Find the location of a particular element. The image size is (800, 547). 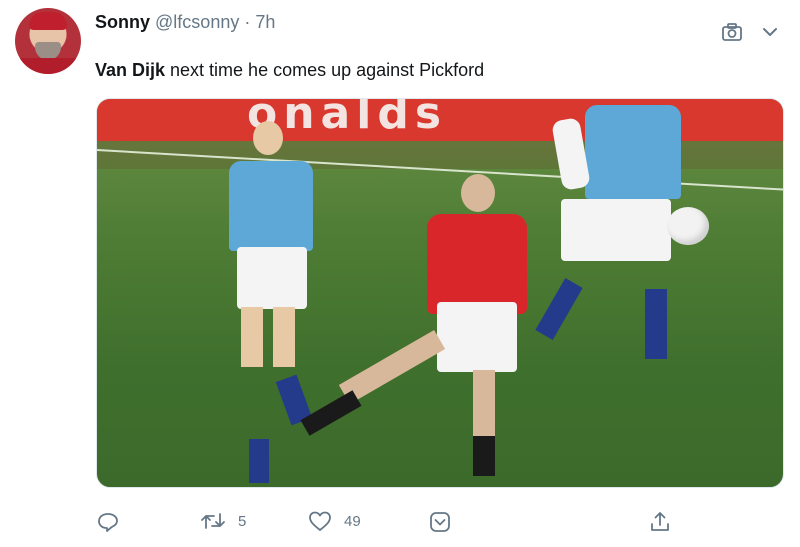

avatar is located at coordinates (48, 41).